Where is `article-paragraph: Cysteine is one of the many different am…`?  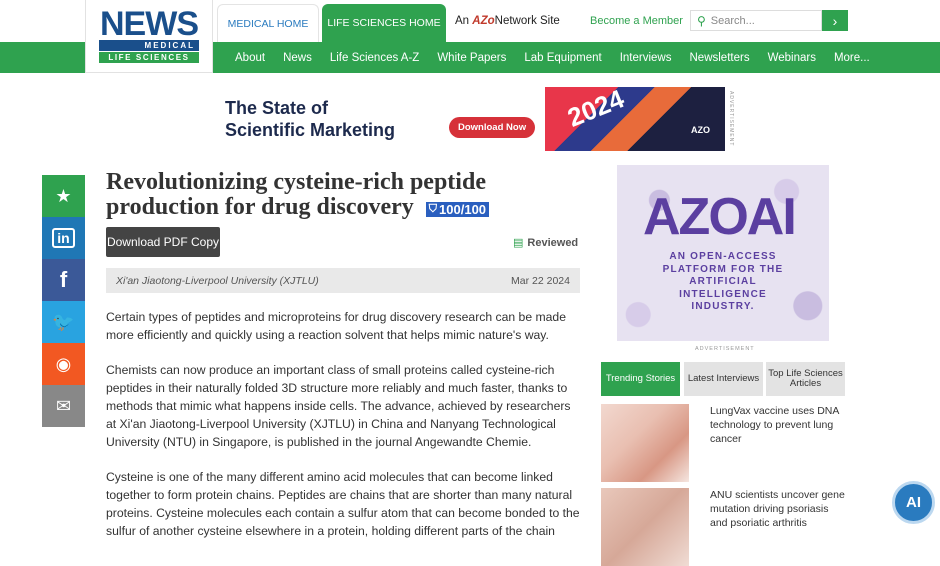
article-paragraph: Cysteine is one of the many different am… is located at coordinates (343, 504).